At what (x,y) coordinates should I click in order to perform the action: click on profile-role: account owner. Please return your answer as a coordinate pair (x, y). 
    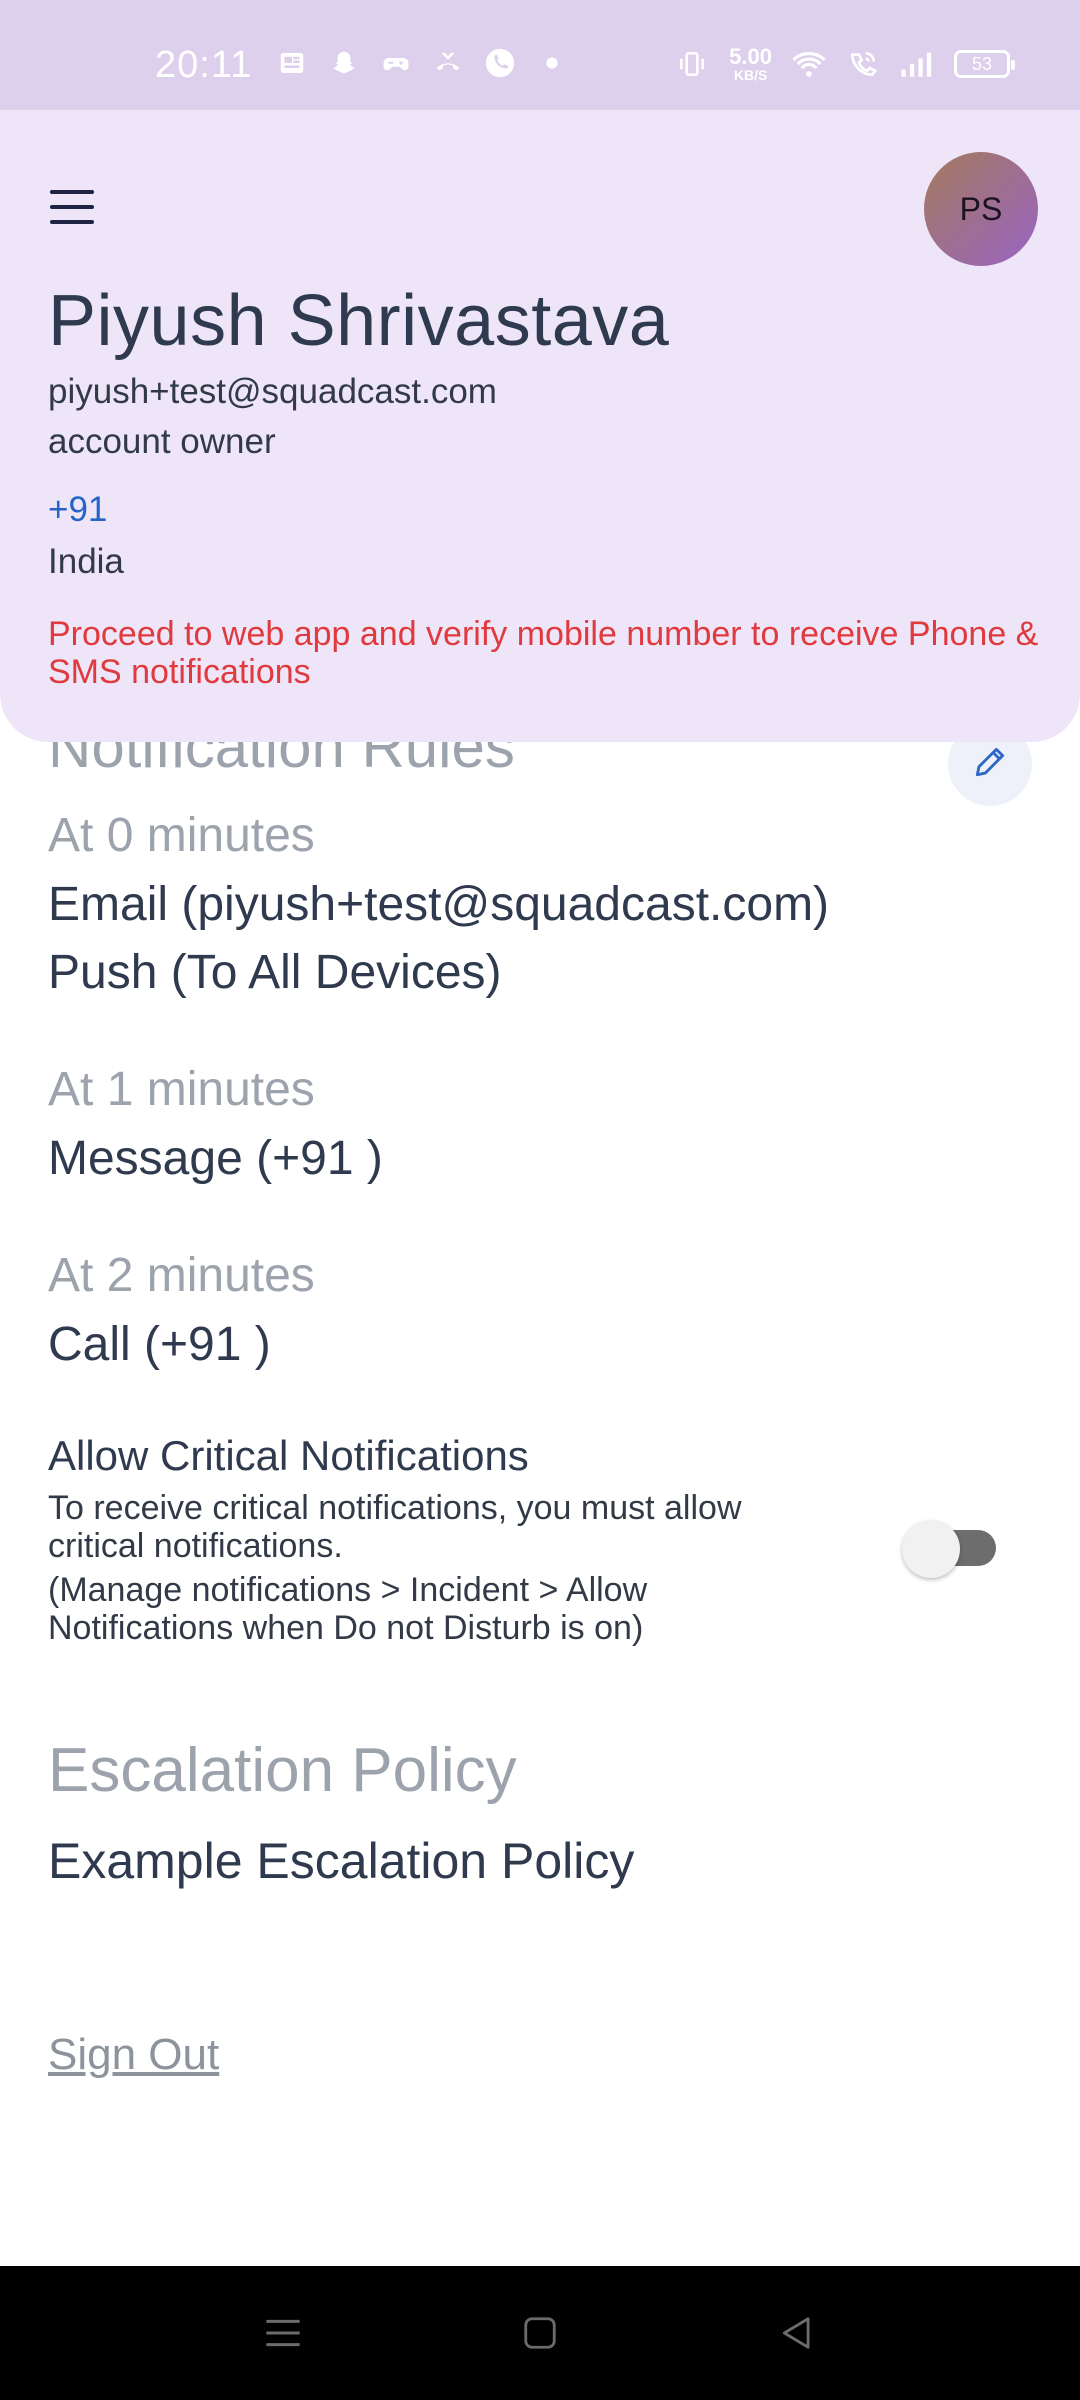
    Looking at the image, I should click on (162, 441).